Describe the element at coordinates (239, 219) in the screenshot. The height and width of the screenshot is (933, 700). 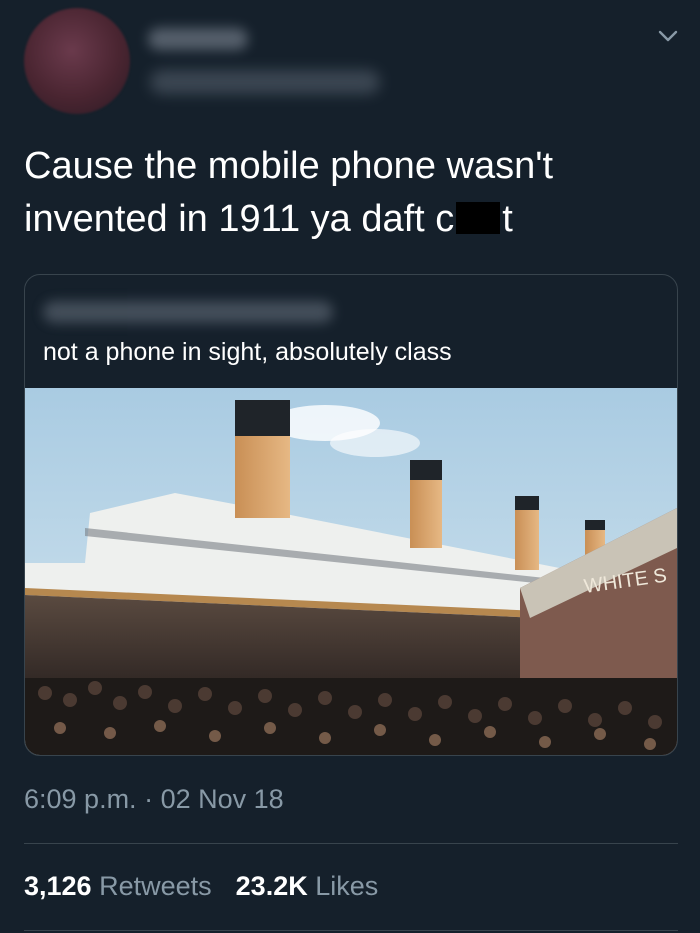
I see `tweet-text-line2-start: invented in 1911 ya daft c` at that location.